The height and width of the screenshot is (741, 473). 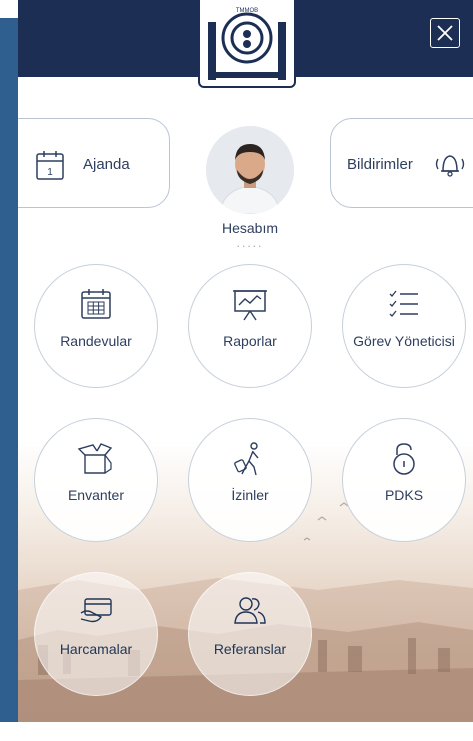 What do you see at coordinates (96, 326) in the screenshot?
I see `appointments-button: Randevular` at bounding box center [96, 326].